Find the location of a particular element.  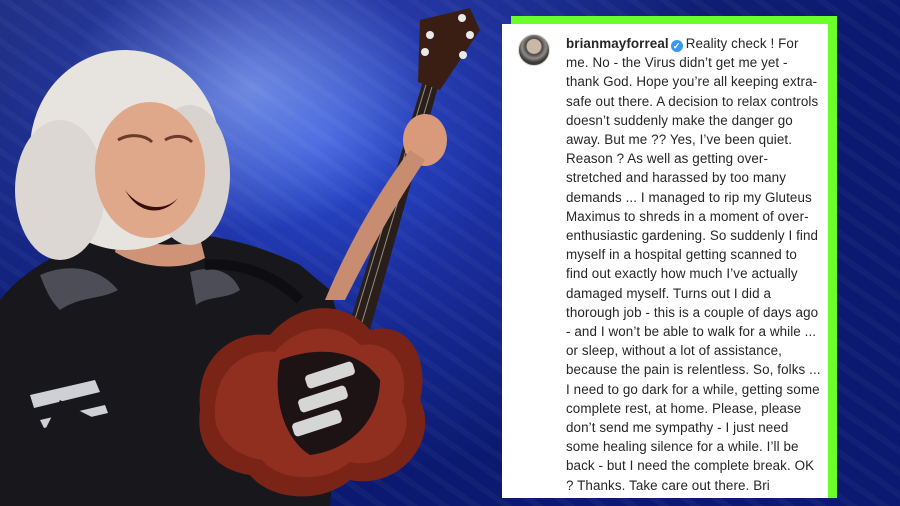

verified-badge-icon: ✓ is located at coordinates (676, 46).